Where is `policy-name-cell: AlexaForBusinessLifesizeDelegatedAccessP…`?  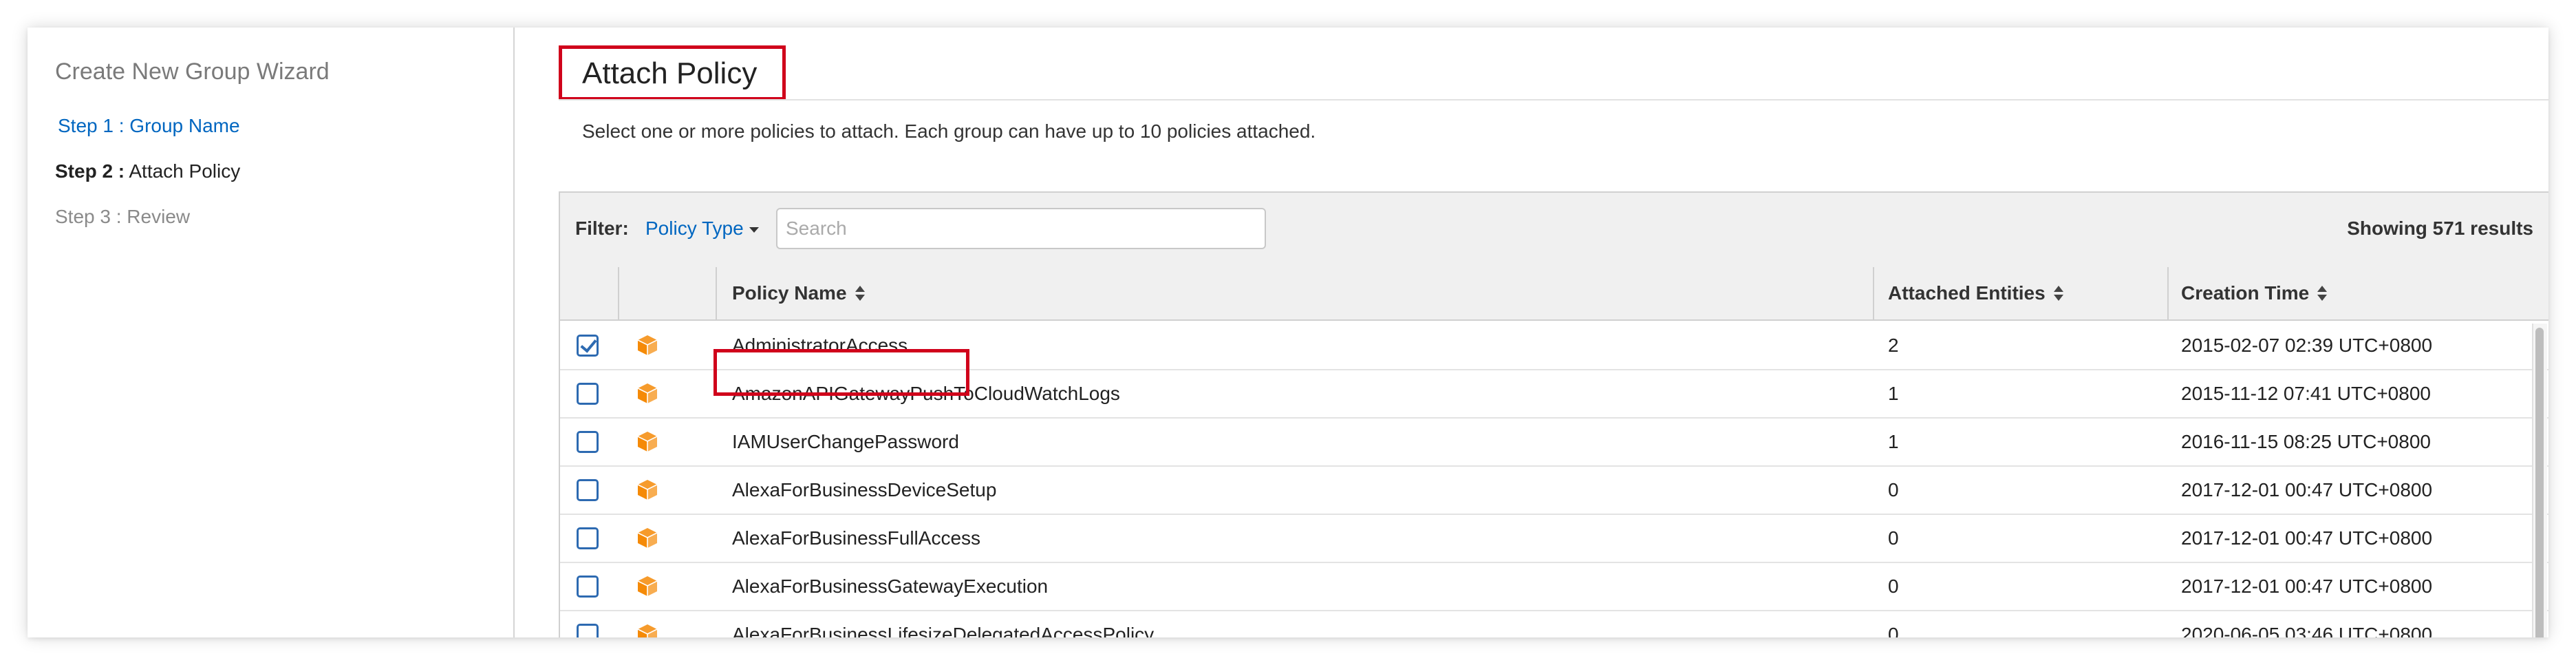
policy-name-cell: AlexaForBusinessLifesizeDelegatedAccessP… is located at coordinates (943, 630).